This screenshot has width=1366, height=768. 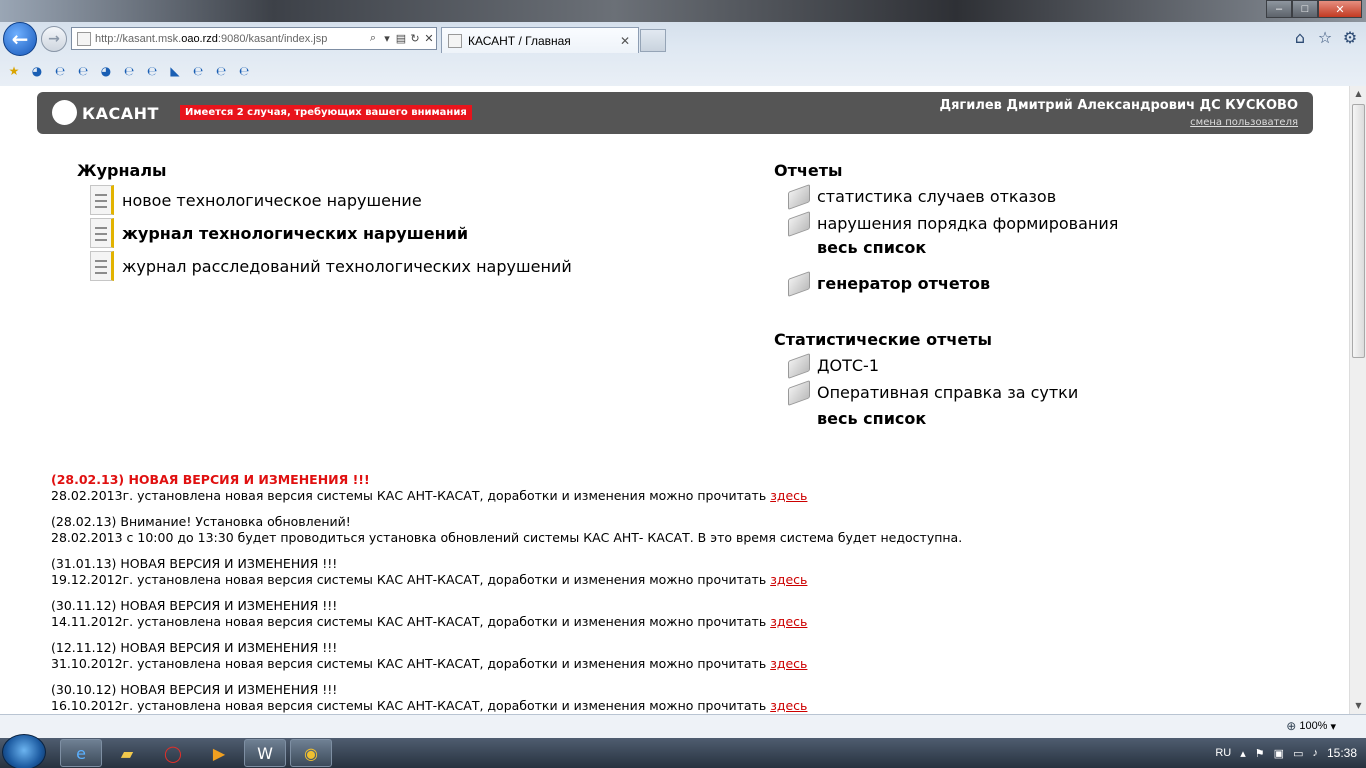 I want to click on reports-all-list-link: весь список, so click(x=871, y=247).